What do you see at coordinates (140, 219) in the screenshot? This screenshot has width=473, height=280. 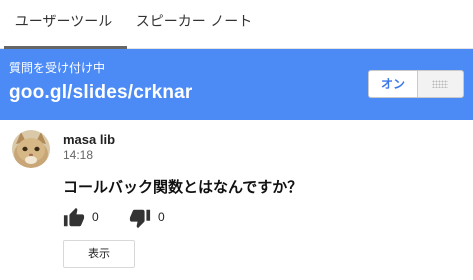 I see `thumbs-down-icon` at bounding box center [140, 219].